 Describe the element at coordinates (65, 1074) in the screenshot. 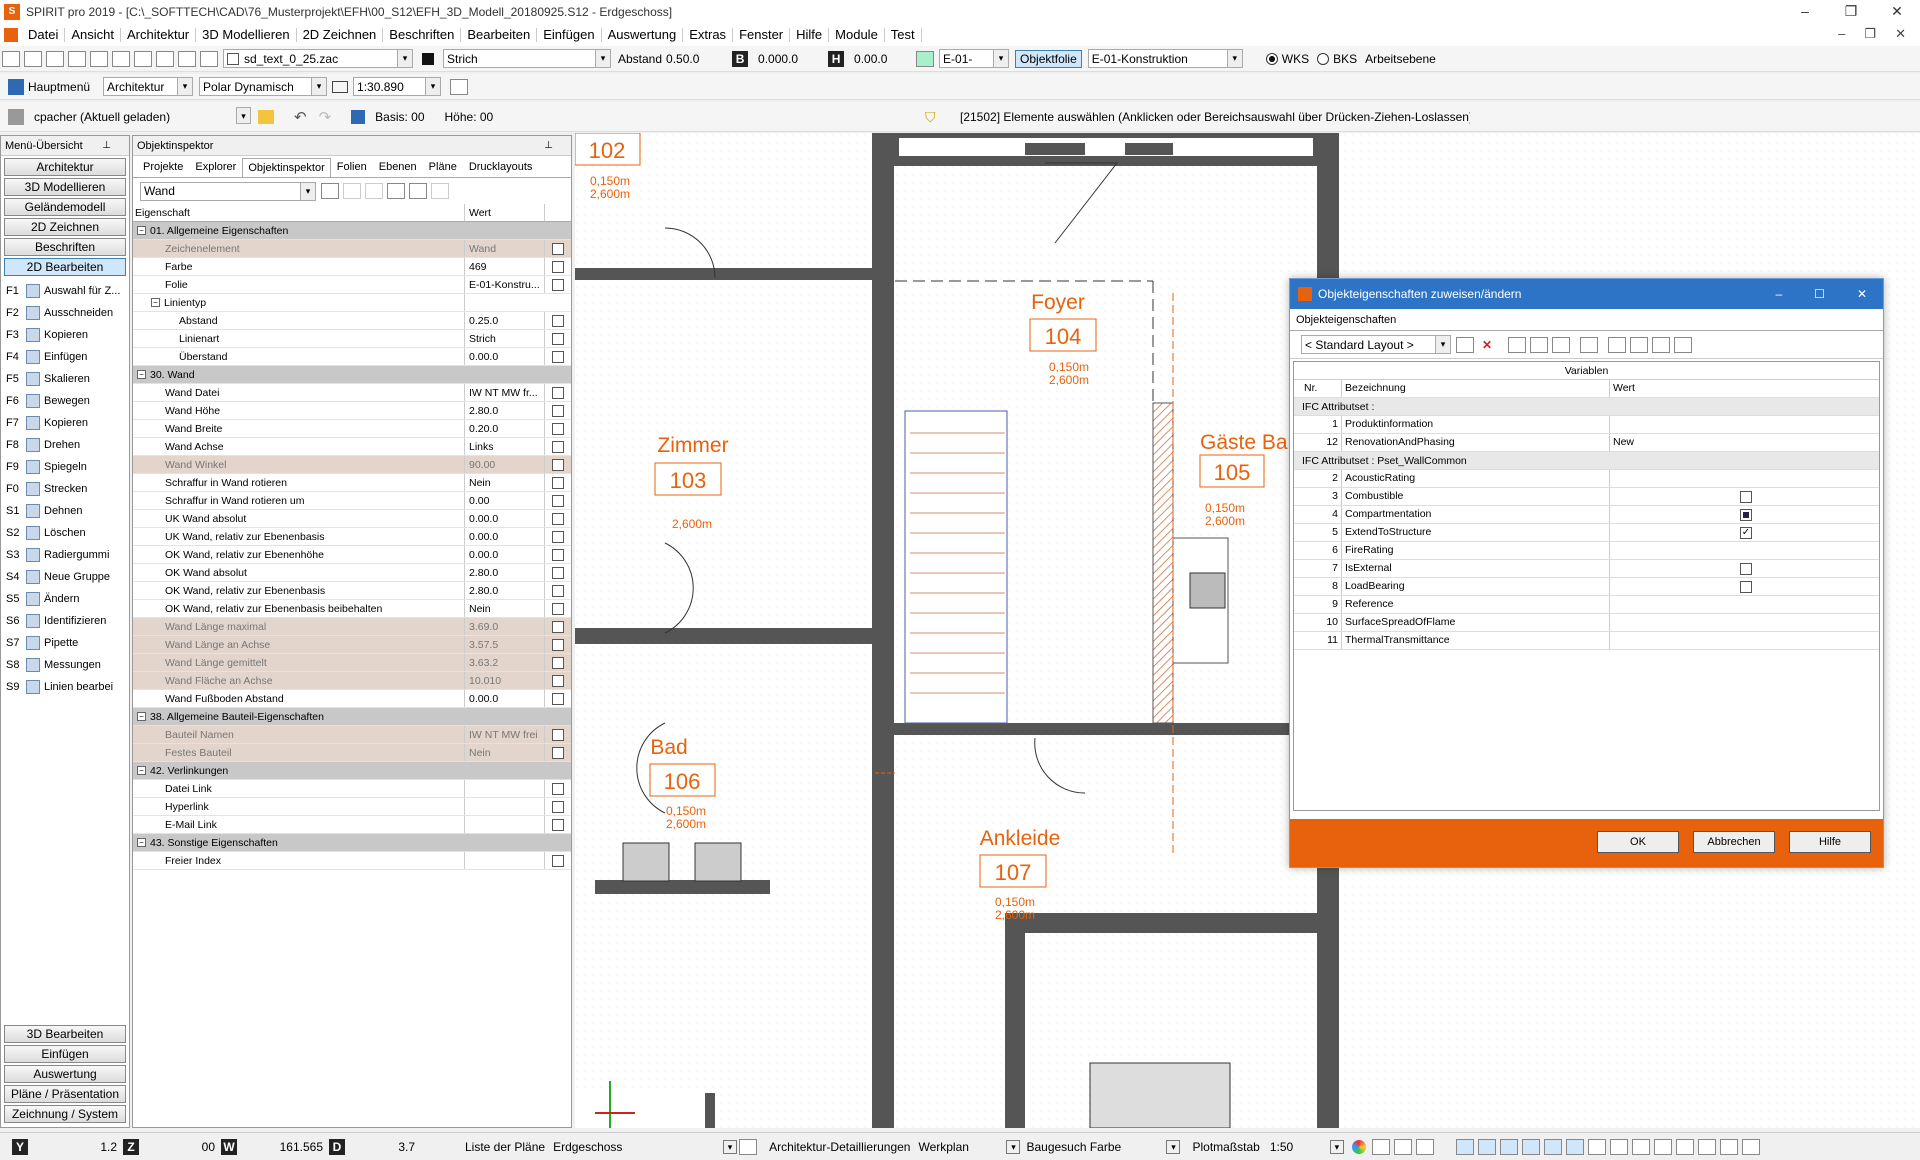

I see `menu-button-auswertung: Auswertung` at that location.